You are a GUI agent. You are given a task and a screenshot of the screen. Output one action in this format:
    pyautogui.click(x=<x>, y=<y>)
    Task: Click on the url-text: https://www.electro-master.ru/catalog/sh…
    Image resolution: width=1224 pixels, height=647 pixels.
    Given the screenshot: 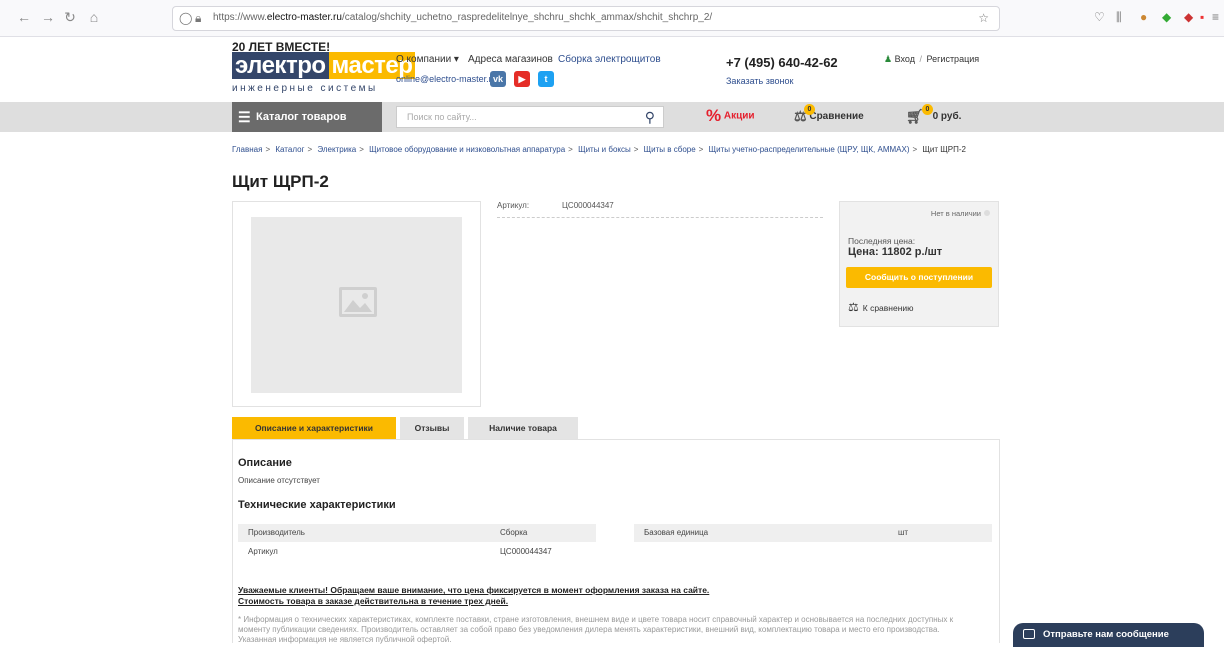 What is the action you would take?
    pyautogui.click(x=462, y=17)
    